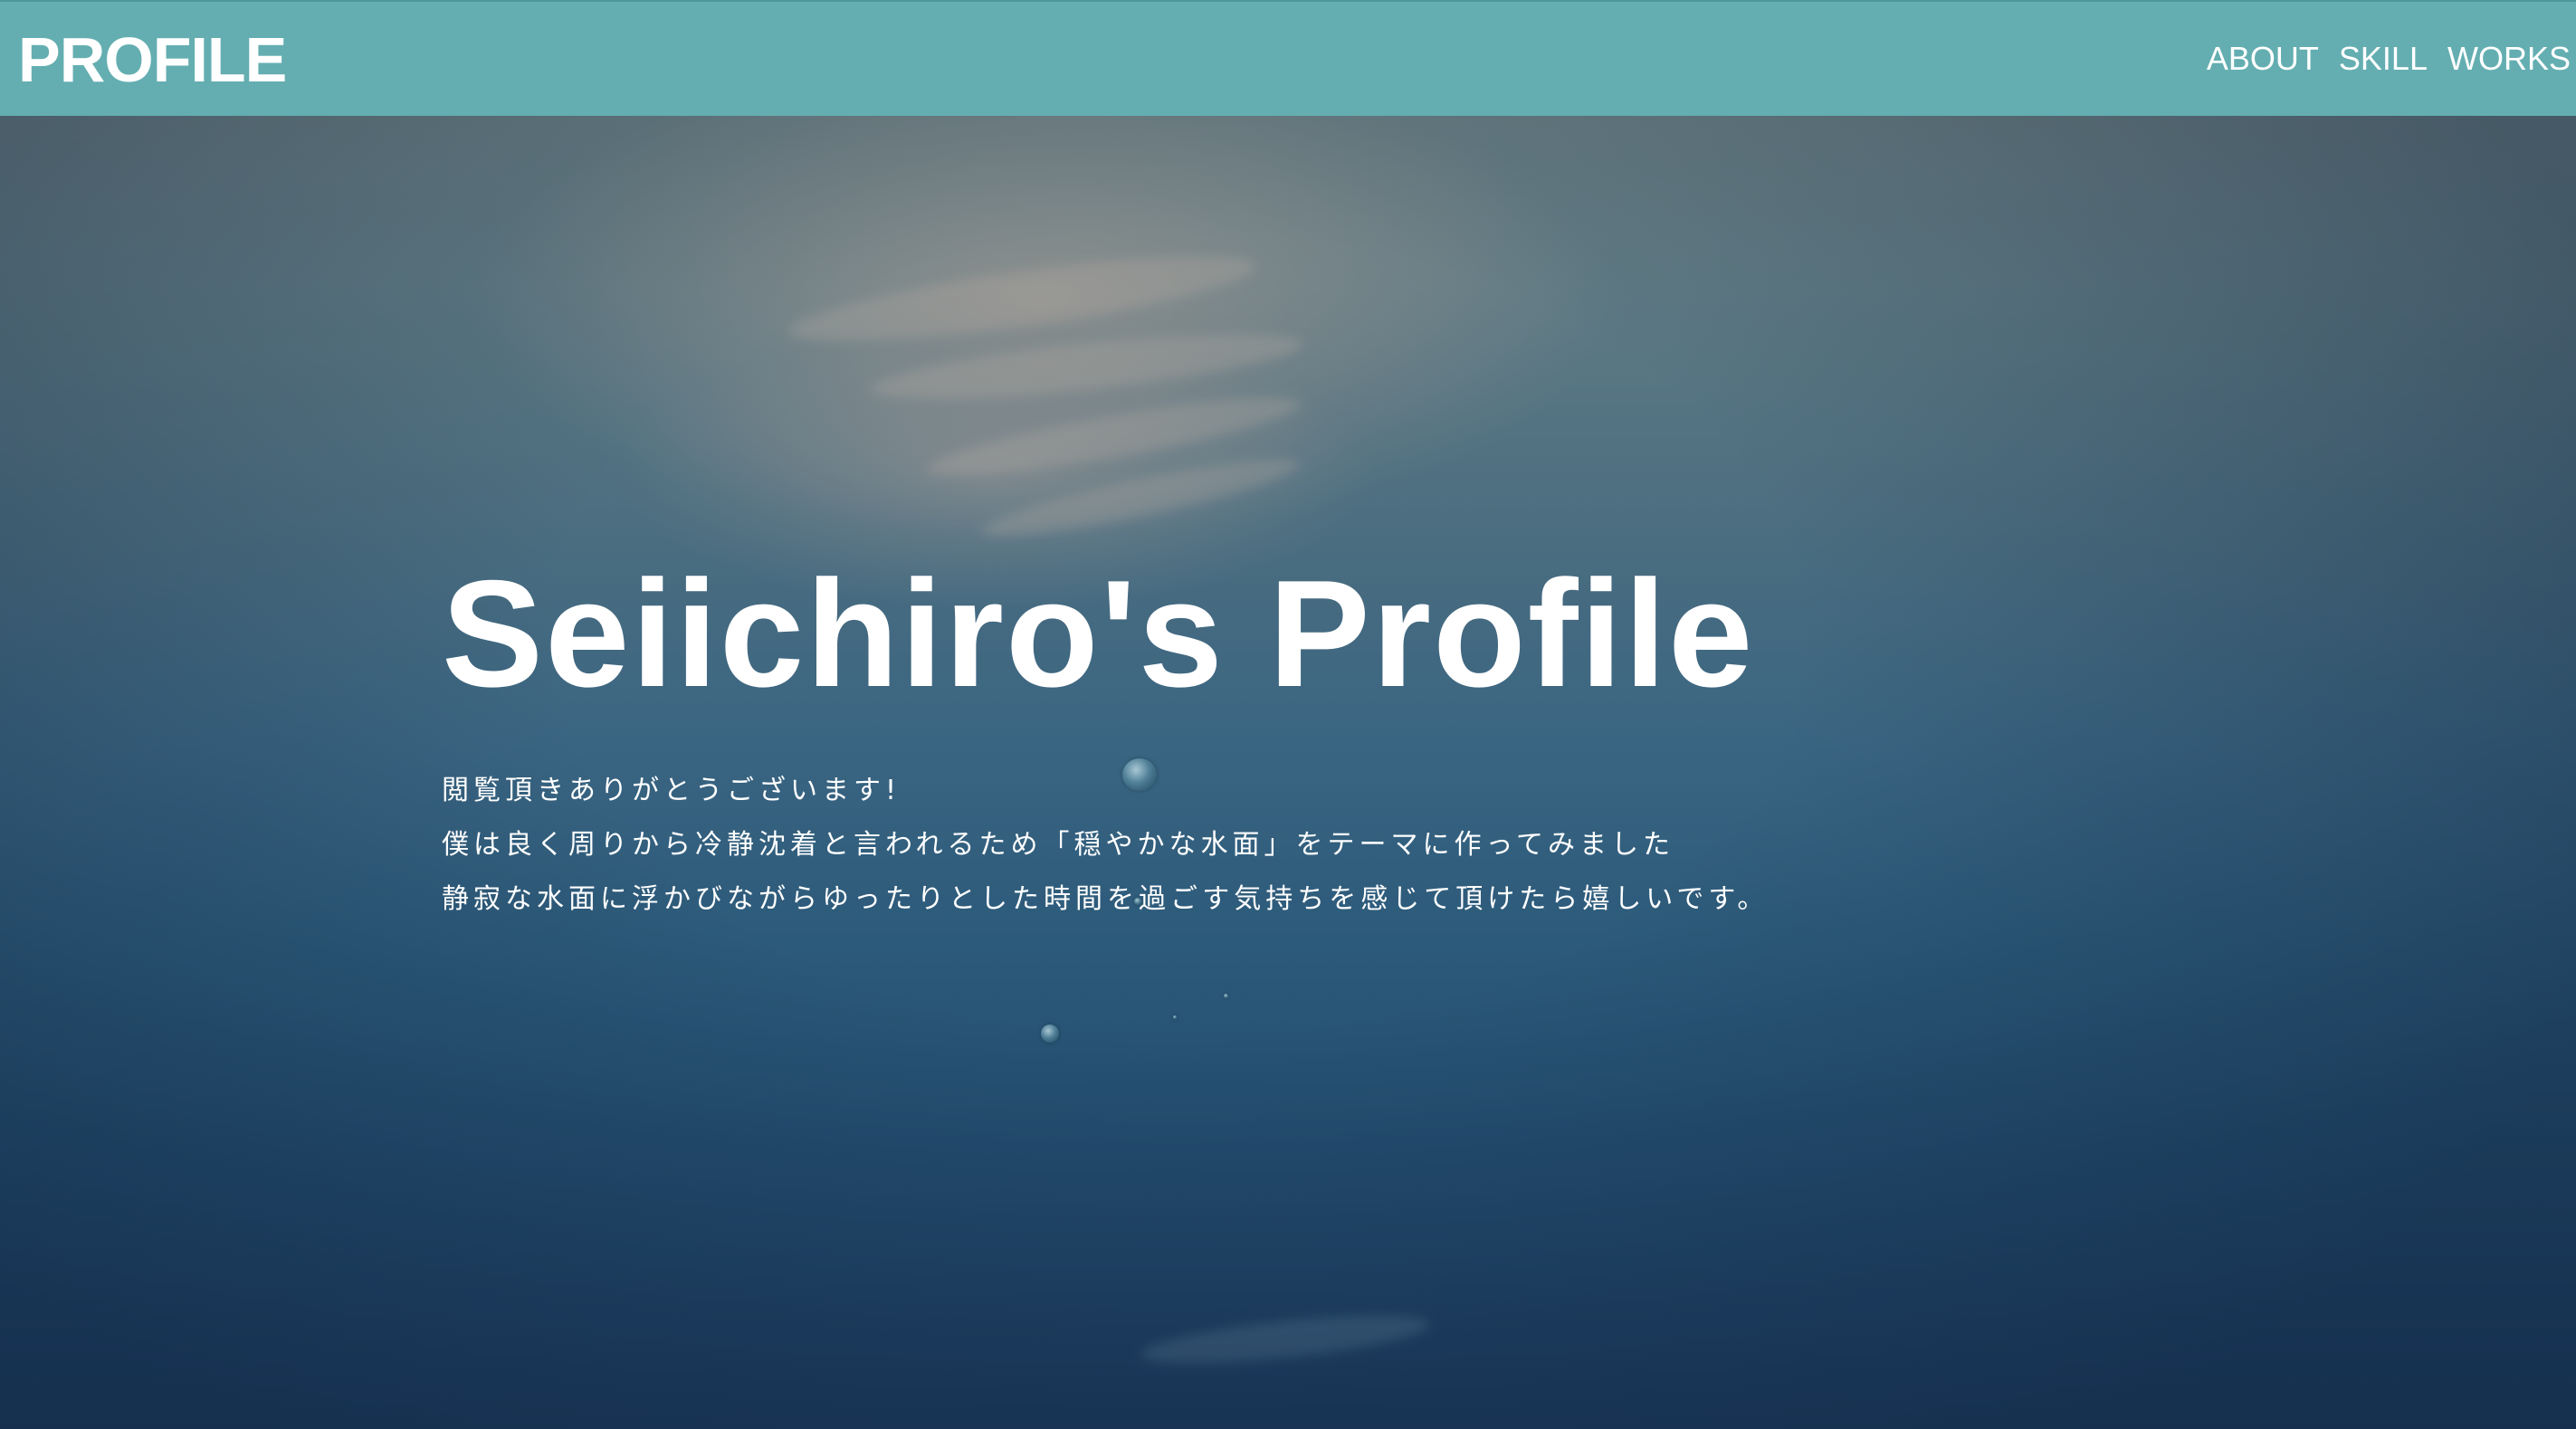 Image resolution: width=2576 pixels, height=1429 pixels. Describe the element at coordinates (2509, 59) in the screenshot. I see `nav-link-works: WORKS` at that location.